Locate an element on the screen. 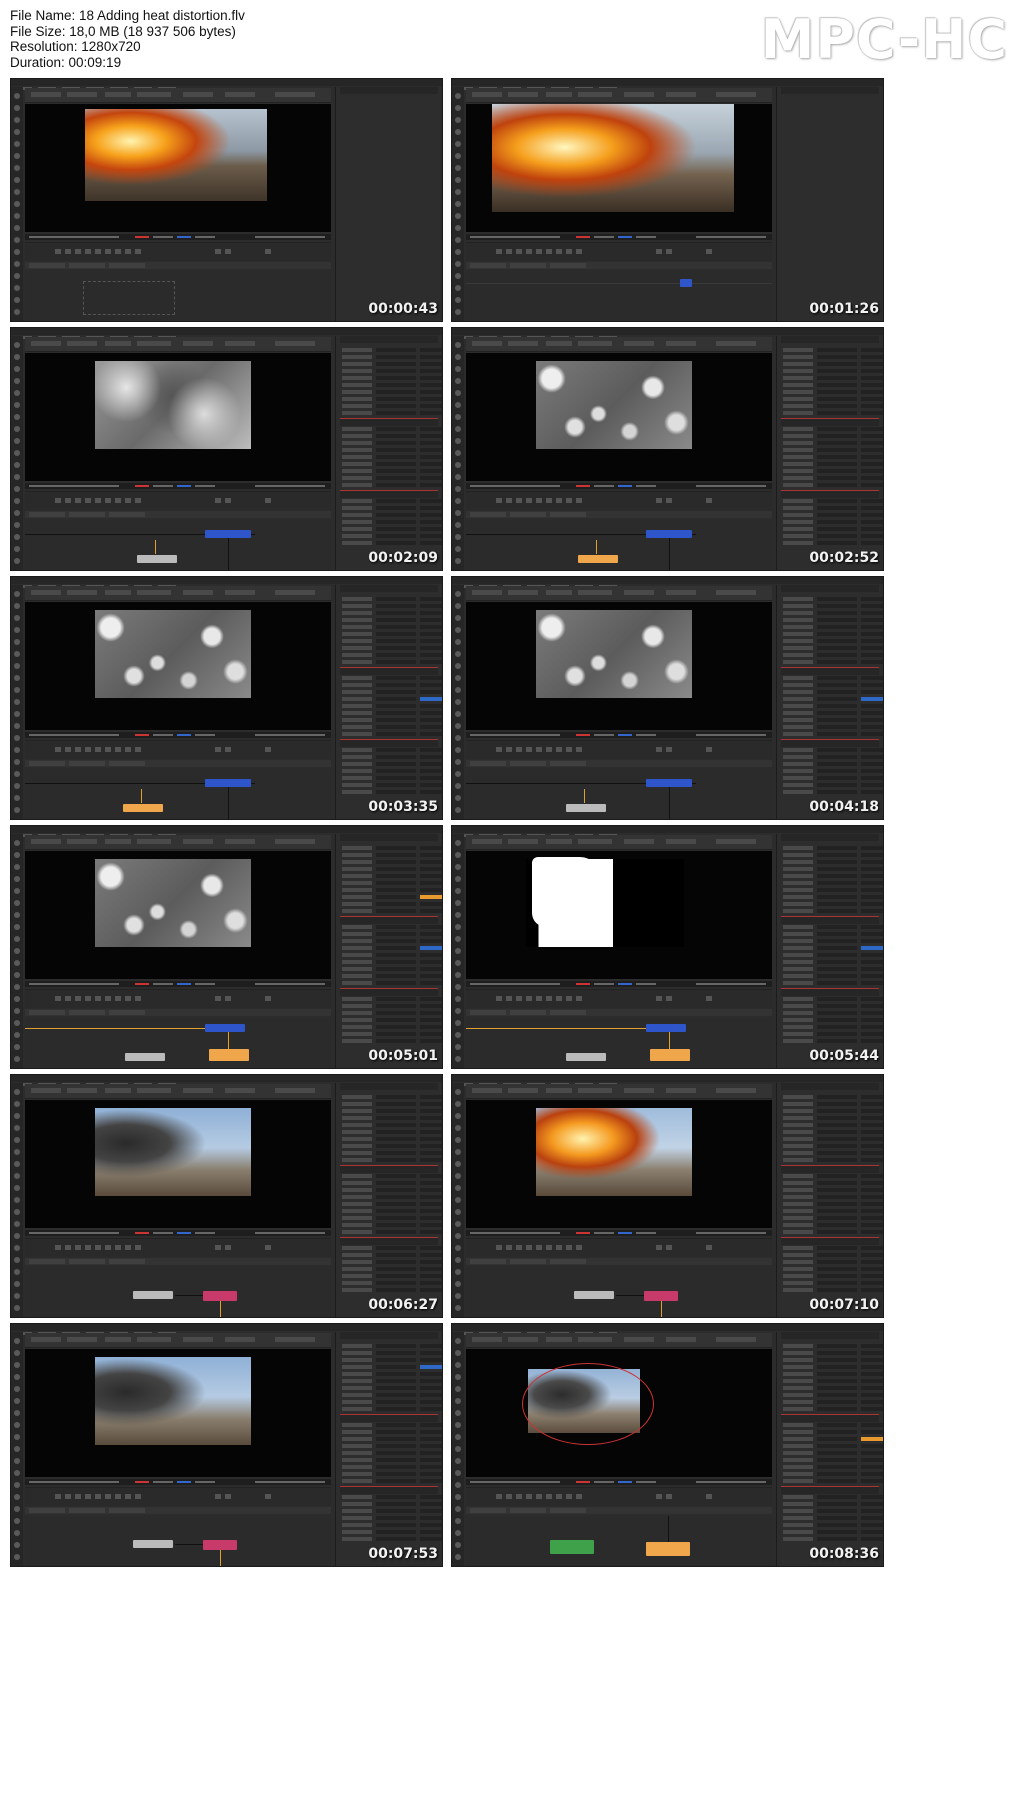 Image resolution: width=1024 pixels, height=1798 pixels. node-blue is located at coordinates (669, 783).